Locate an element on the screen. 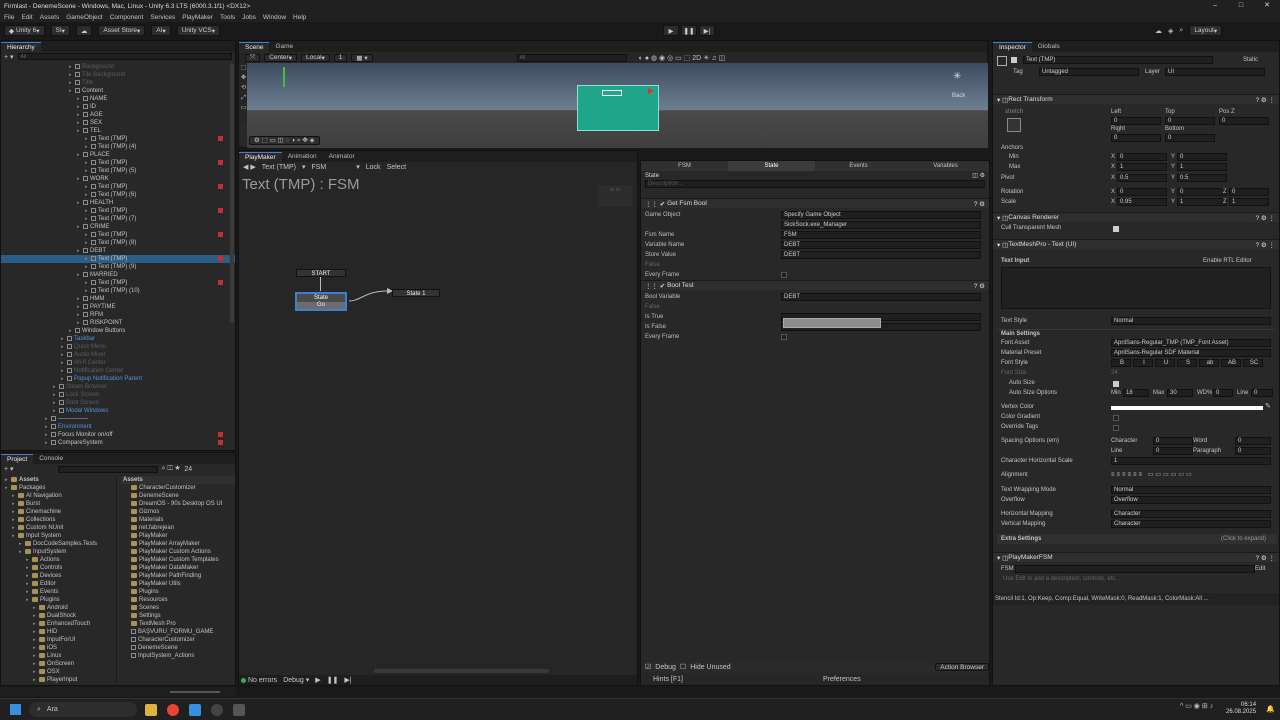 The width and height of the screenshot is (1280, 720). crumb-fsm: FSM is located at coordinates (318, 167).